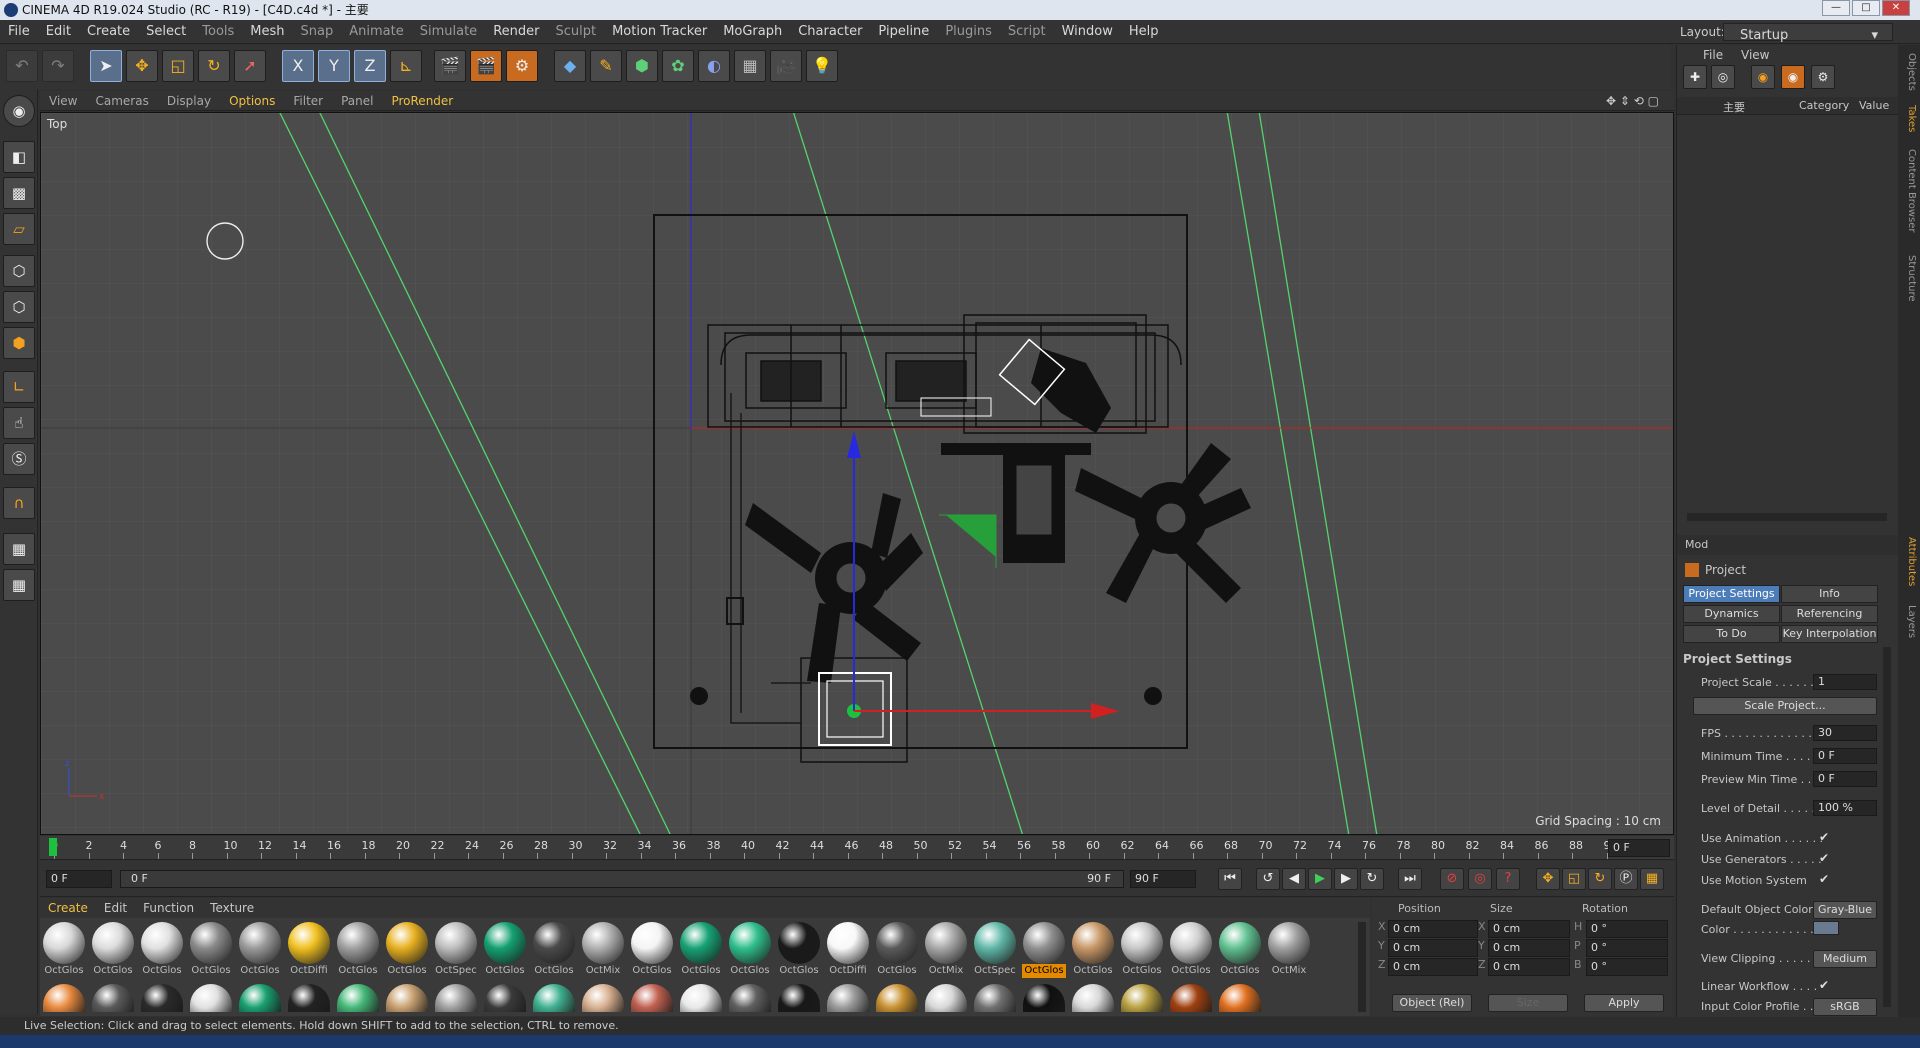 The height and width of the screenshot is (1048, 1920). What do you see at coordinates (108, 32) in the screenshot?
I see `menu-create: Create` at bounding box center [108, 32].